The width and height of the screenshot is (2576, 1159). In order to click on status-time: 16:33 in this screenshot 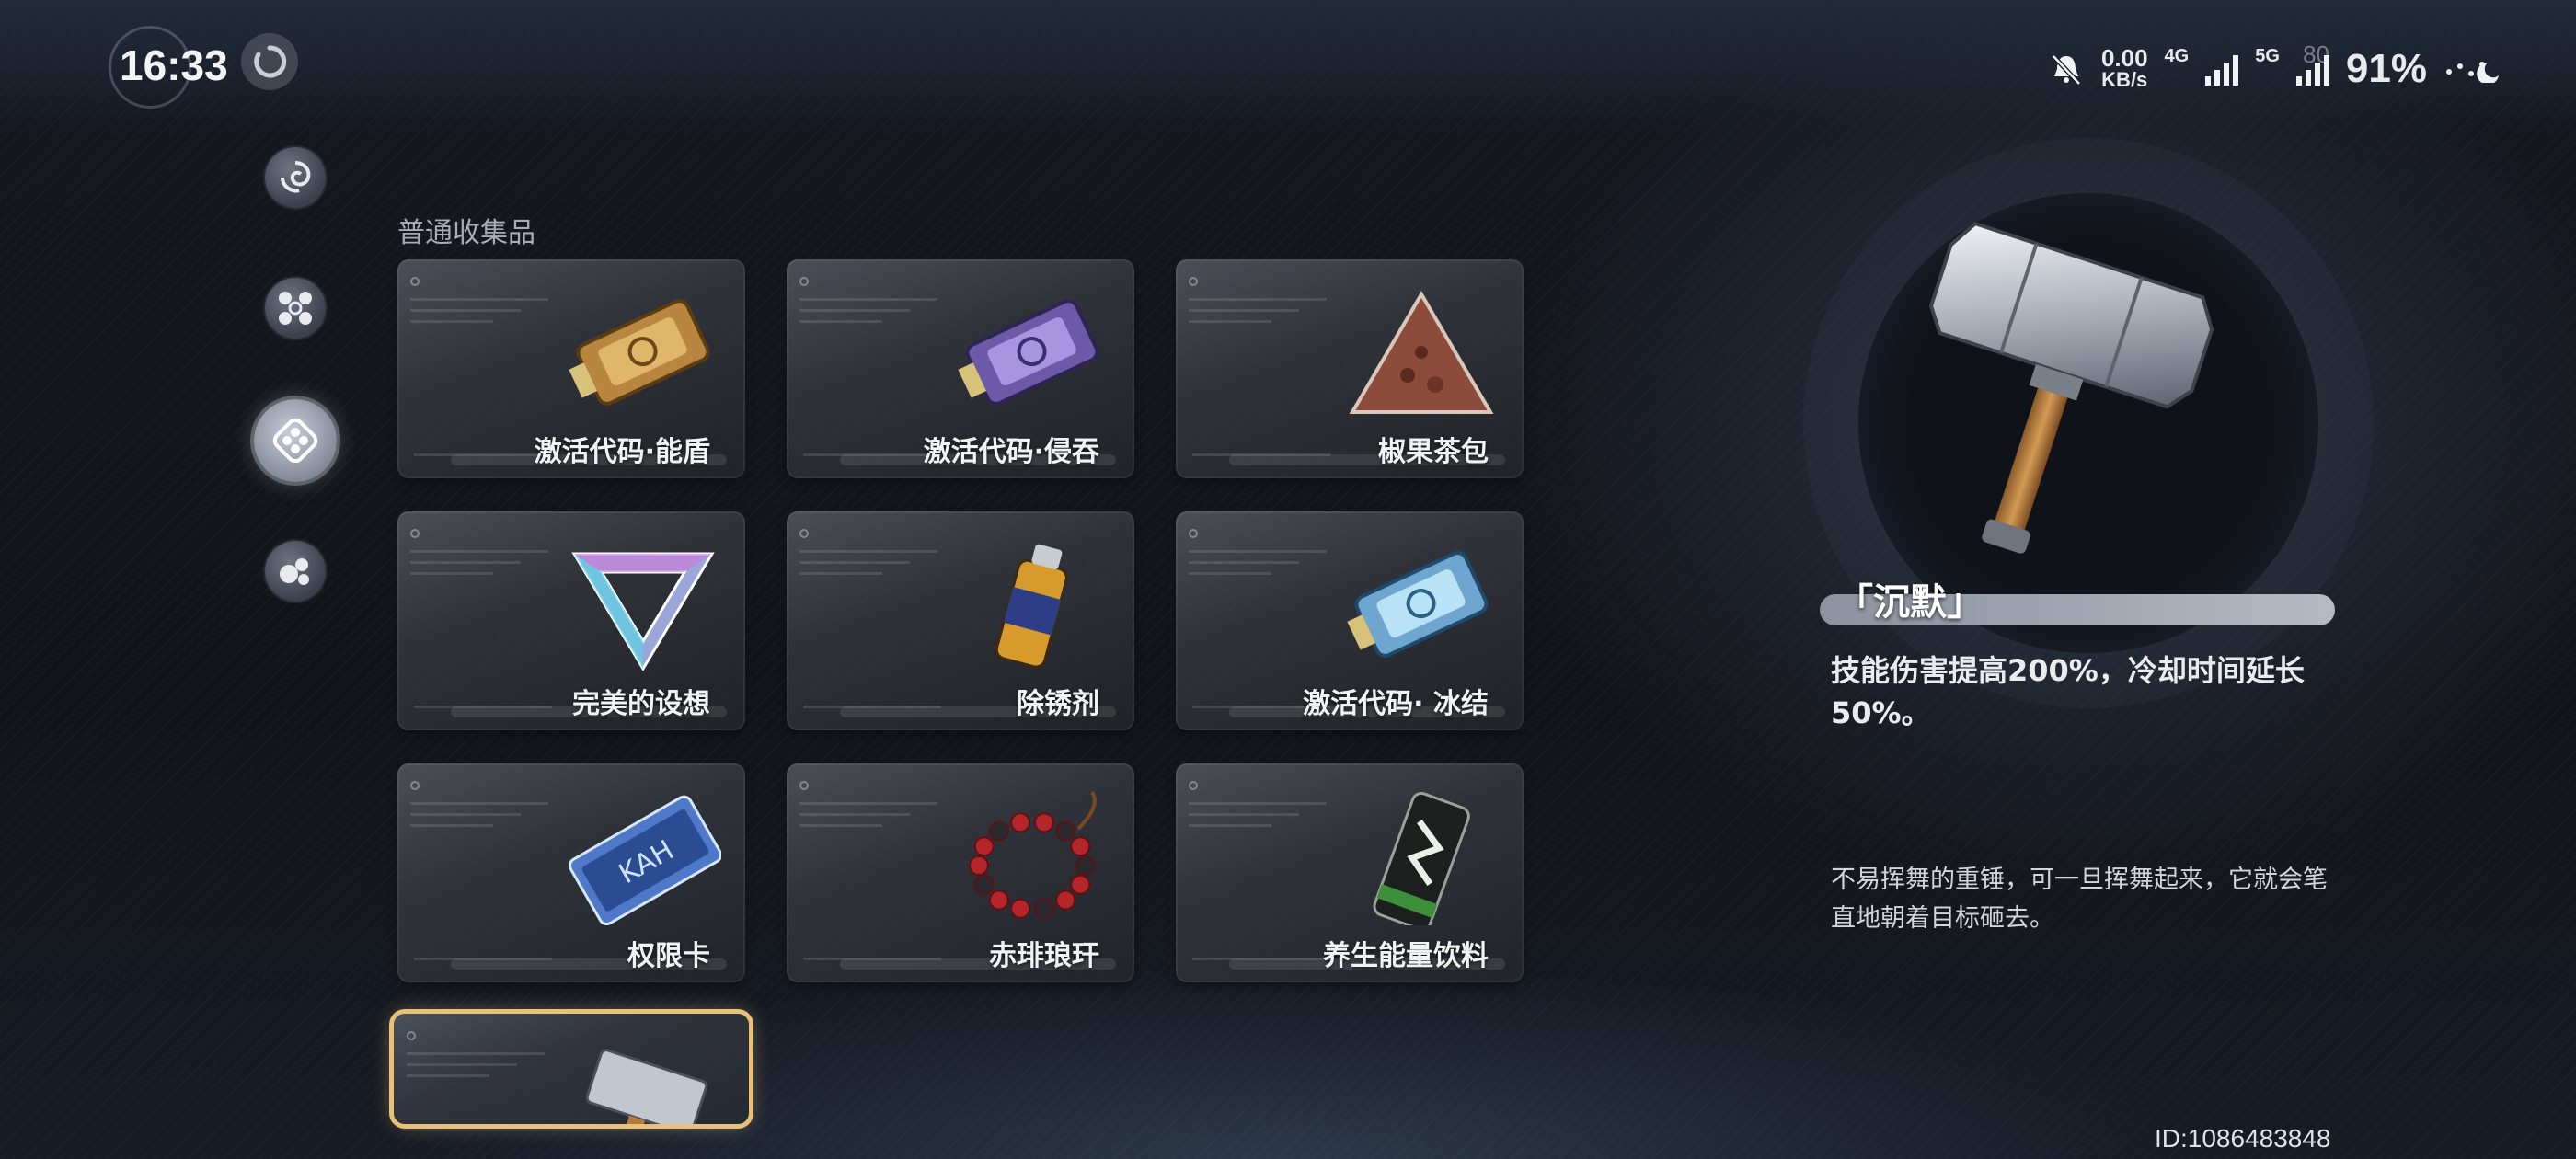, I will do `click(174, 65)`.